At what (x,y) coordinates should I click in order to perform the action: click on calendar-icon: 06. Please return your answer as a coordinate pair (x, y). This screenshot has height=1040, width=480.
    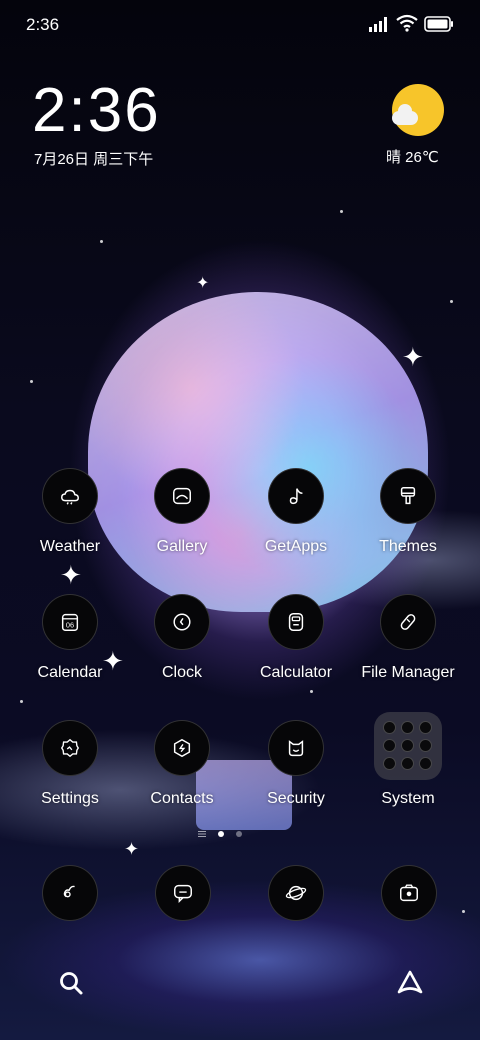
    Looking at the image, I should click on (70, 622).